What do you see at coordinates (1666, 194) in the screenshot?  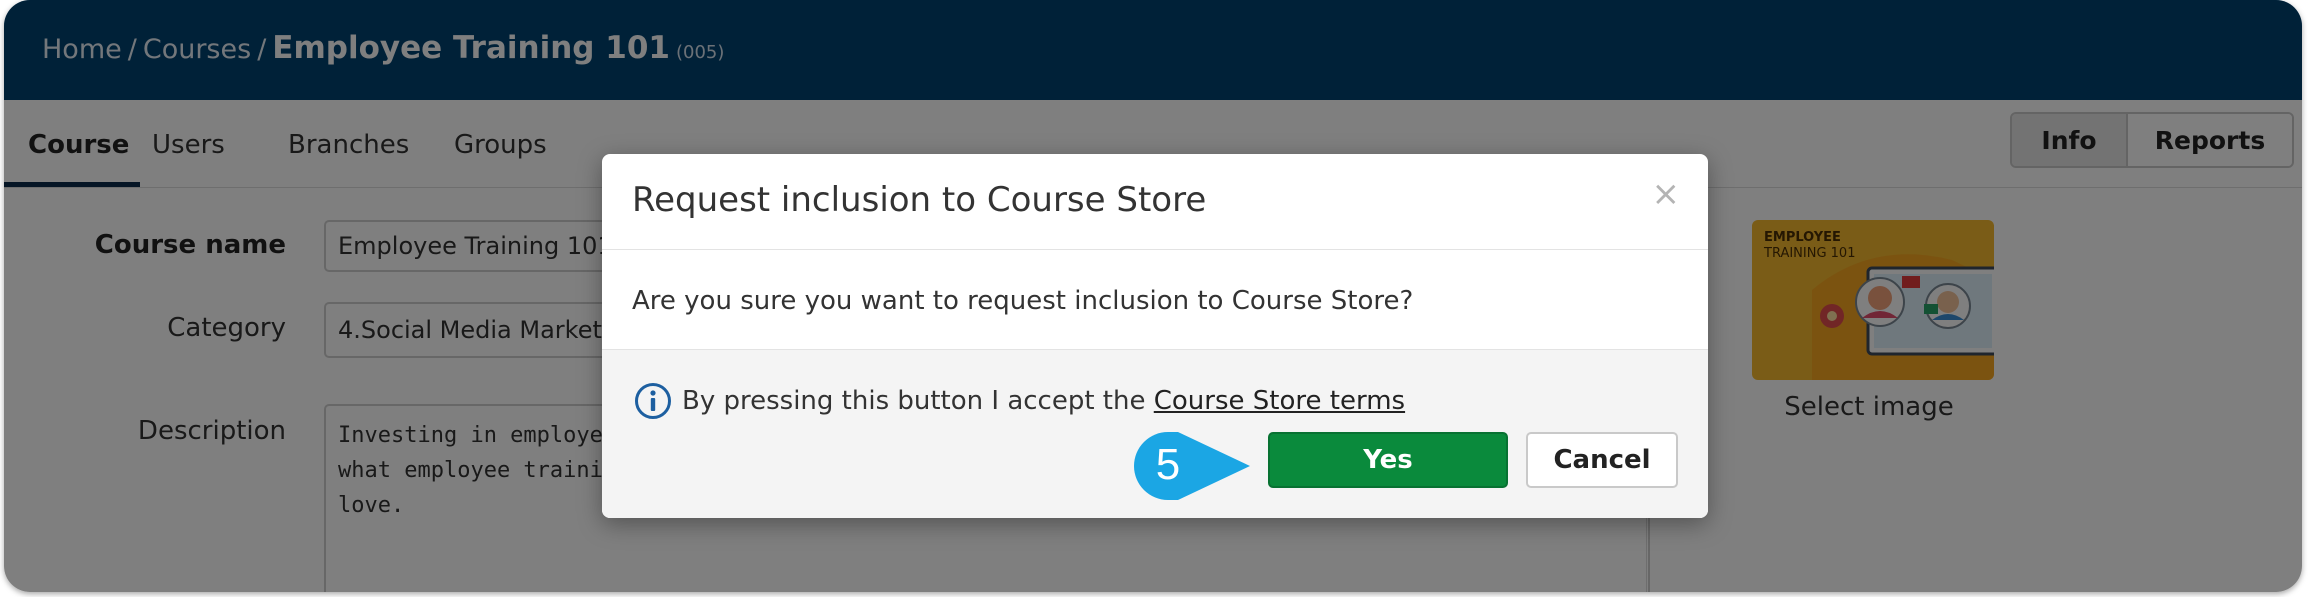 I see `close-icon: ×` at bounding box center [1666, 194].